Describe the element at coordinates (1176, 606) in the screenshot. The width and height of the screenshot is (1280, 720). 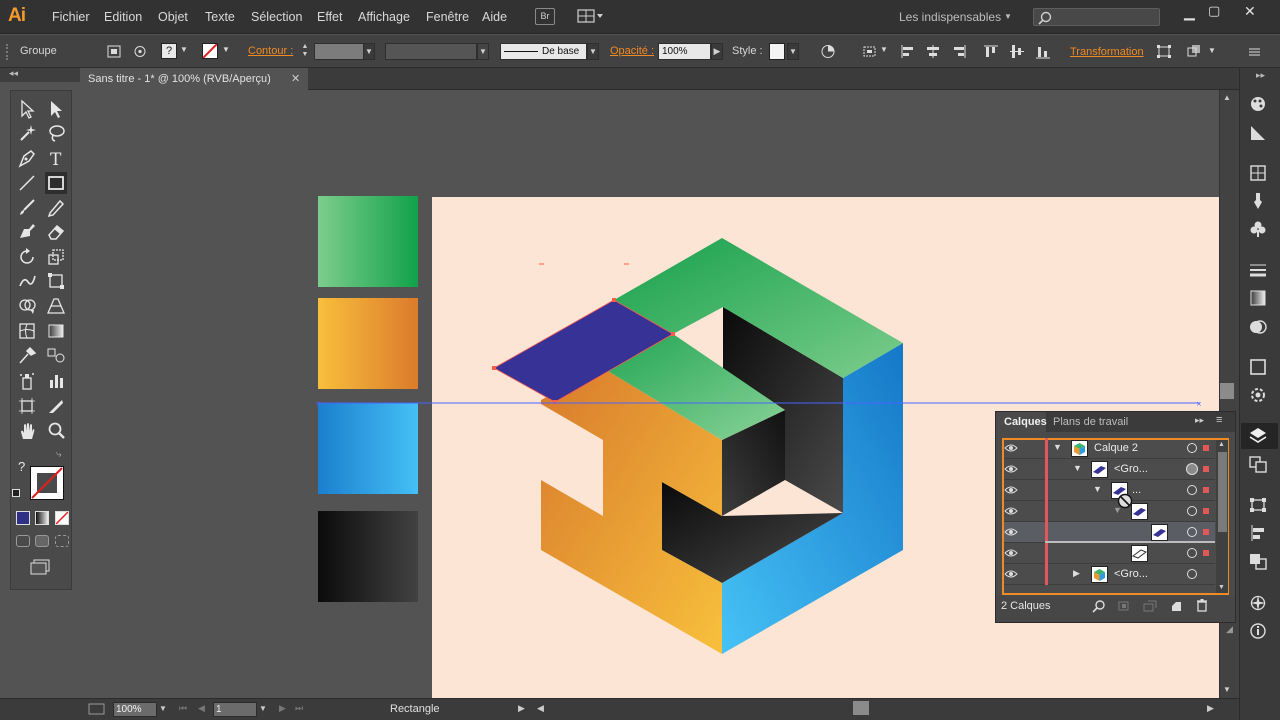
I see `new-layer-icon` at that location.